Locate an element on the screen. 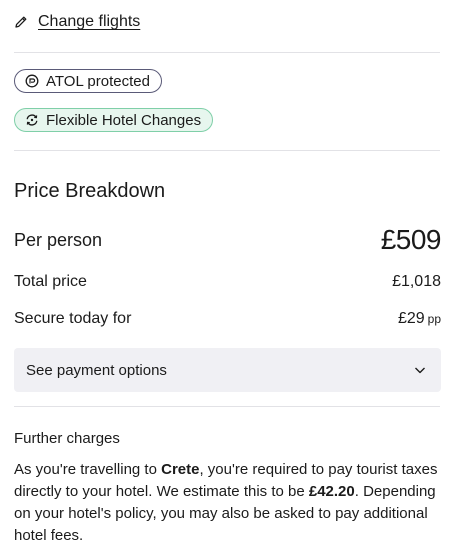  destination-name: Crete is located at coordinates (180, 469).